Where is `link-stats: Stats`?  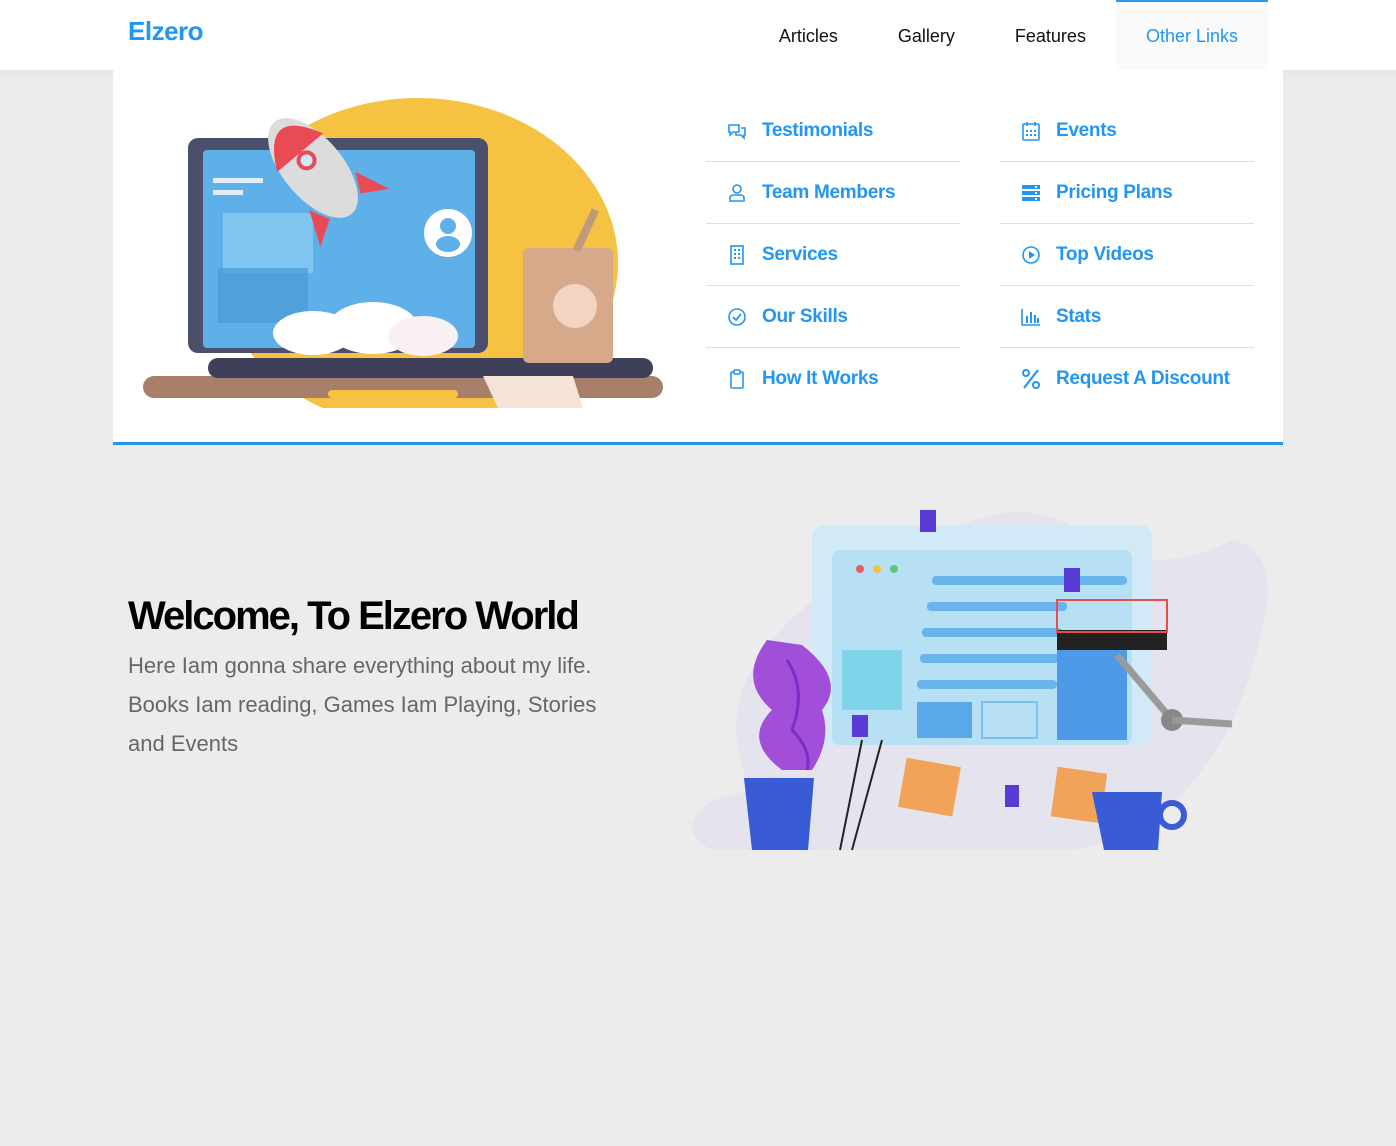 link-stats: Stats is located at coordinates (1127, 317).